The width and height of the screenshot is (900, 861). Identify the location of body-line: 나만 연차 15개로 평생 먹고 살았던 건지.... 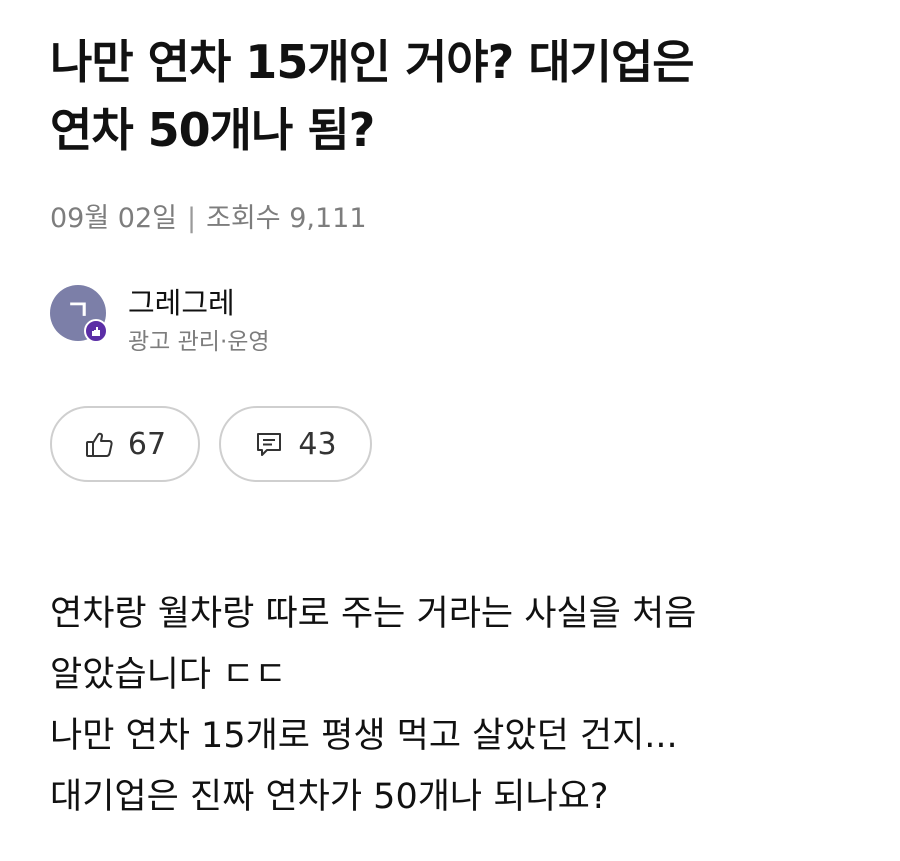
(364, 736).